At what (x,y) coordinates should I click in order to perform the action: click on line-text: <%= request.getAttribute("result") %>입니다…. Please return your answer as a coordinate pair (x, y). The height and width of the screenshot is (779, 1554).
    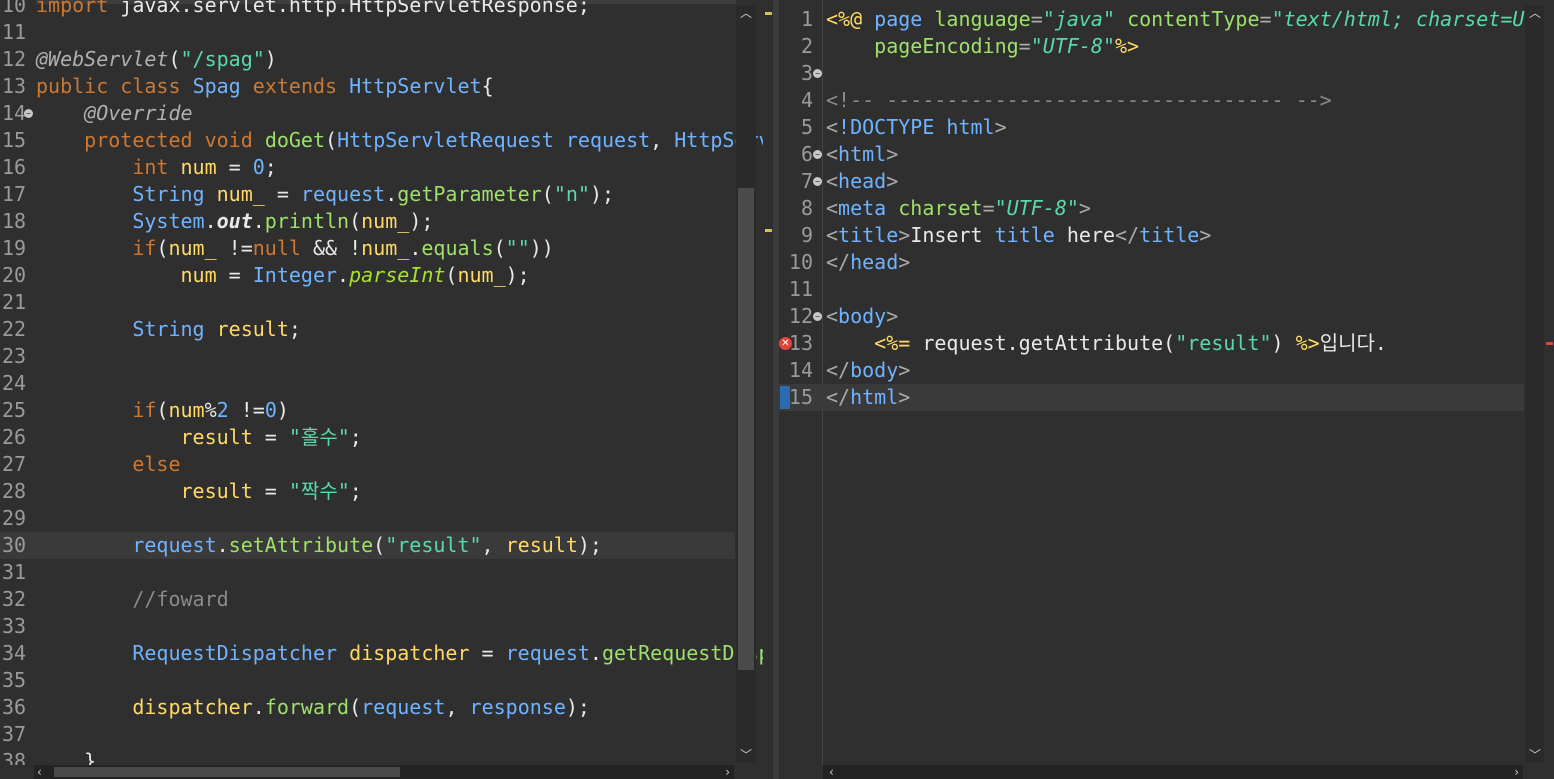
    Looking at the image, I should click on (1106, 343).